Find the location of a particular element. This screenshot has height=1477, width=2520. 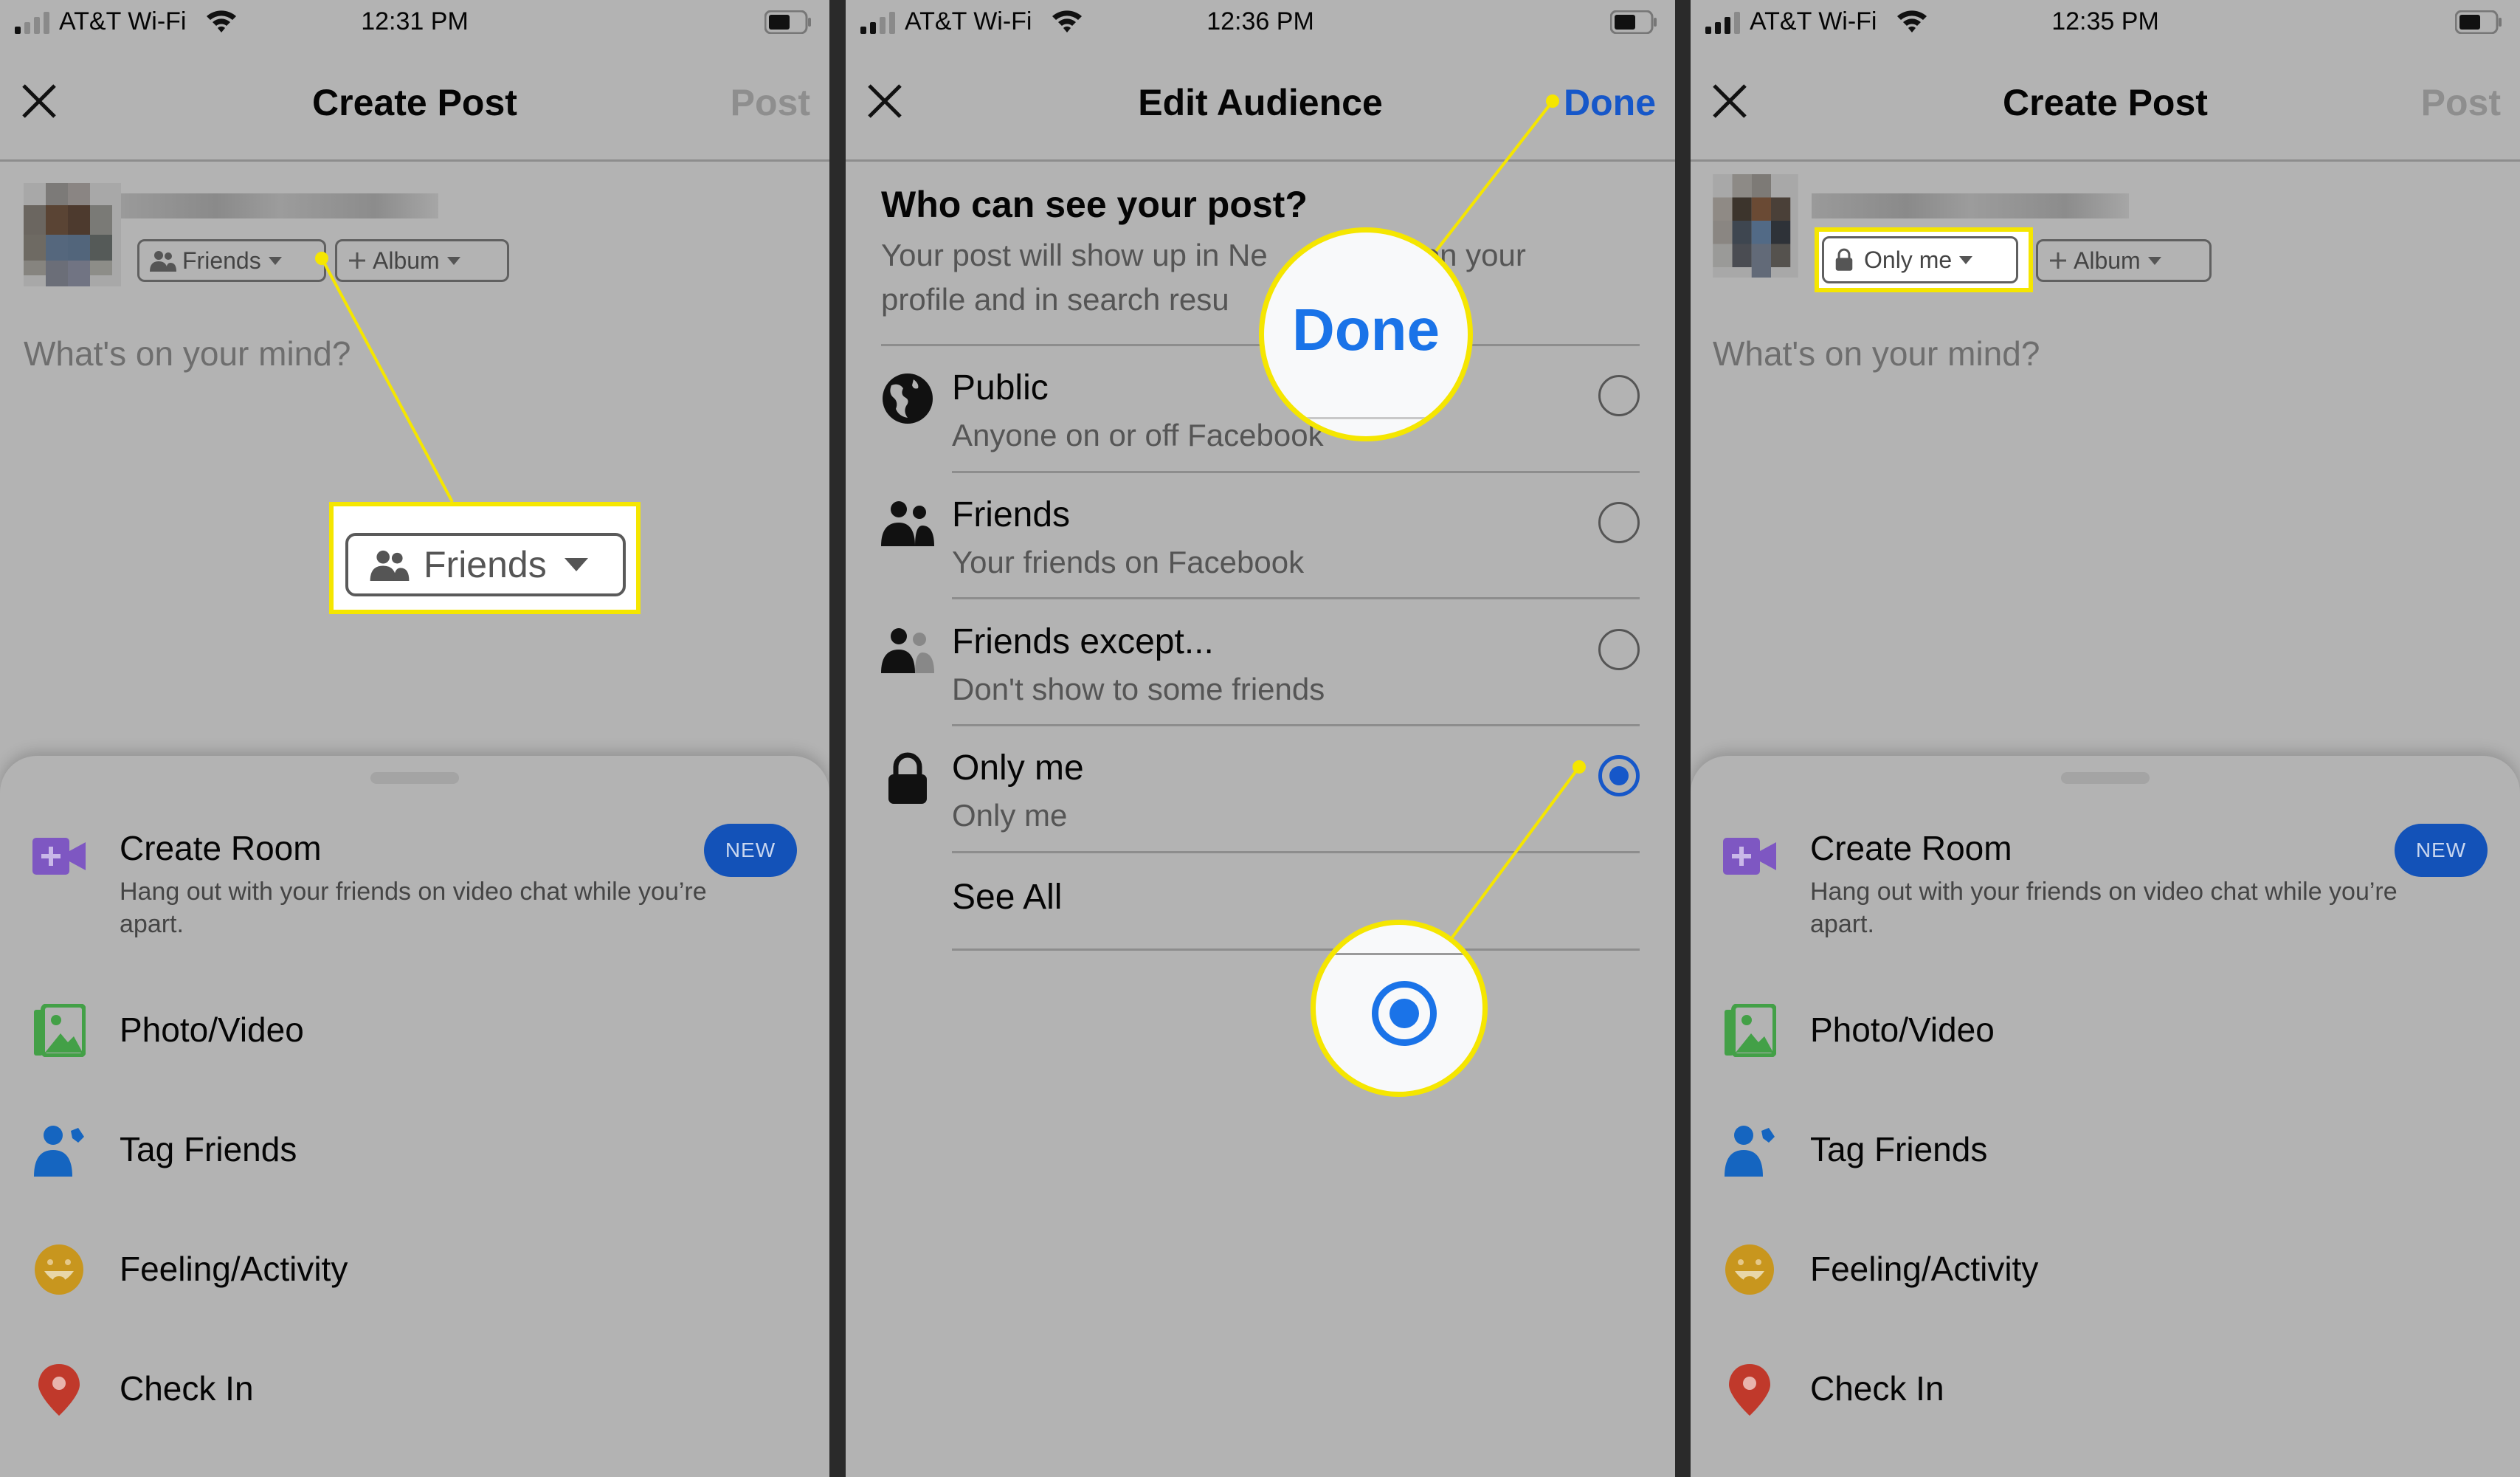

radio-magnifier is located at coordinates (1399, 1008).